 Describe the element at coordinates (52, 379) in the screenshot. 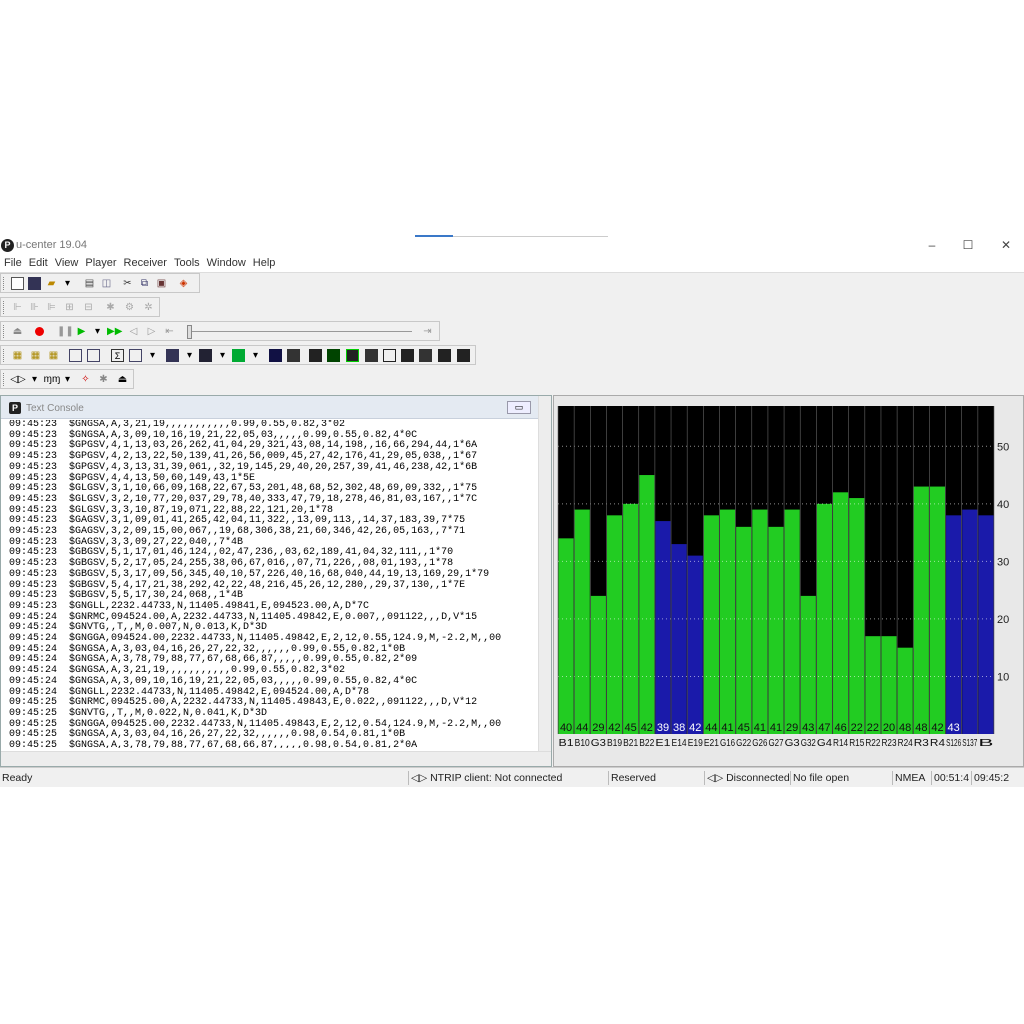

I see `baudrate-icon: ɱɱ` at that location.